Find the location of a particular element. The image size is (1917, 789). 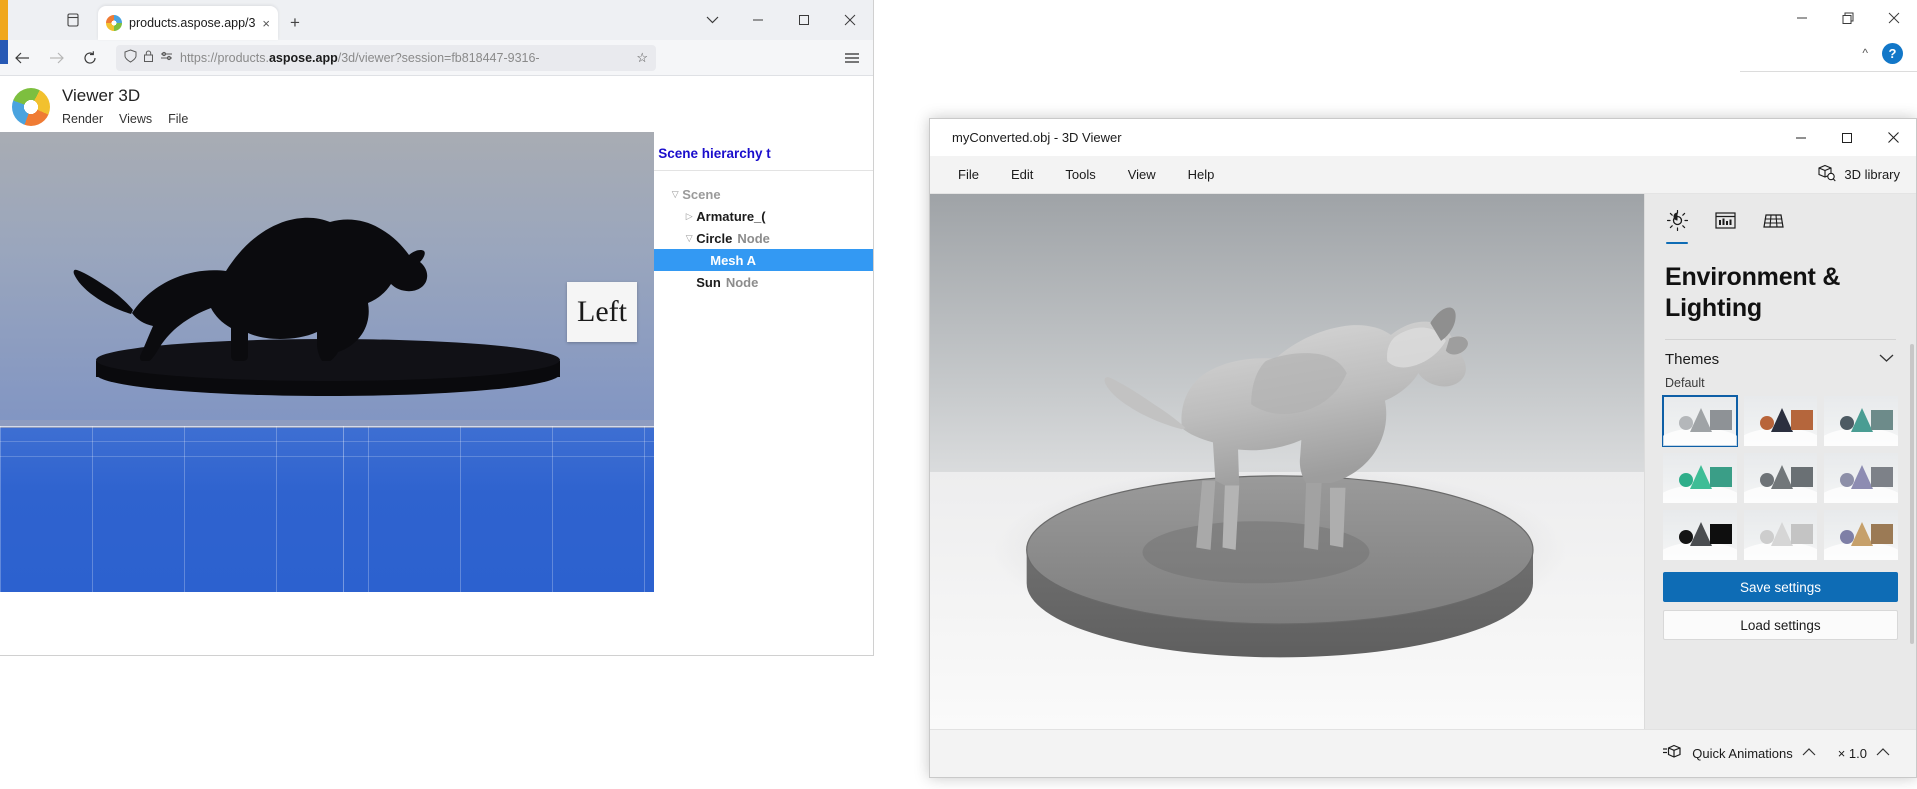

menu-tools: Tools is located at coordinates (1080, 174).